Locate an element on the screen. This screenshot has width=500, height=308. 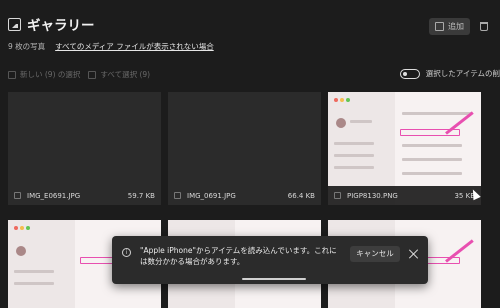
select-new-checkbox: 新しい (9) の選択 is located at coordinates (44, 74).